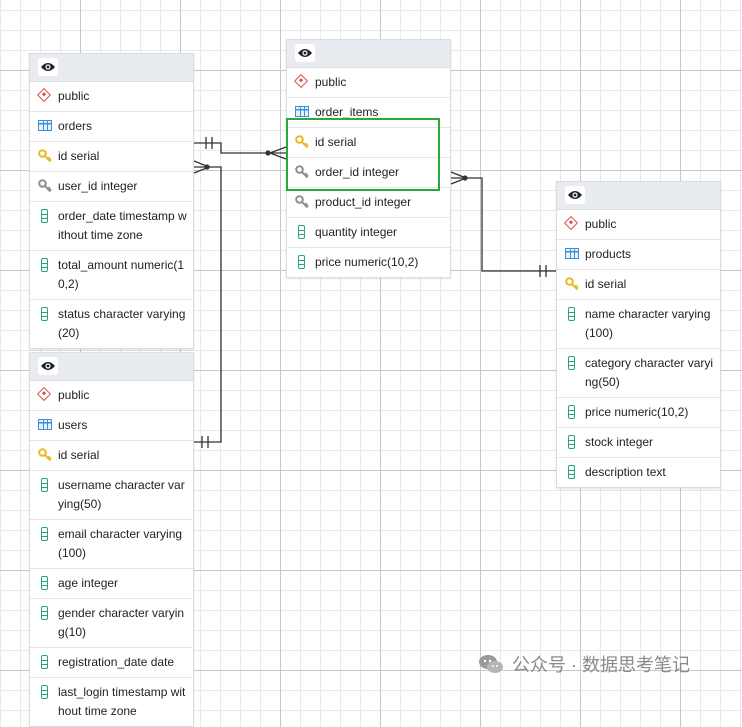 This screenshot has width=742, height=727. Describe the element at coordinates (73, 425) in the screenshot. I see `table-name-row-label: users` at that location.